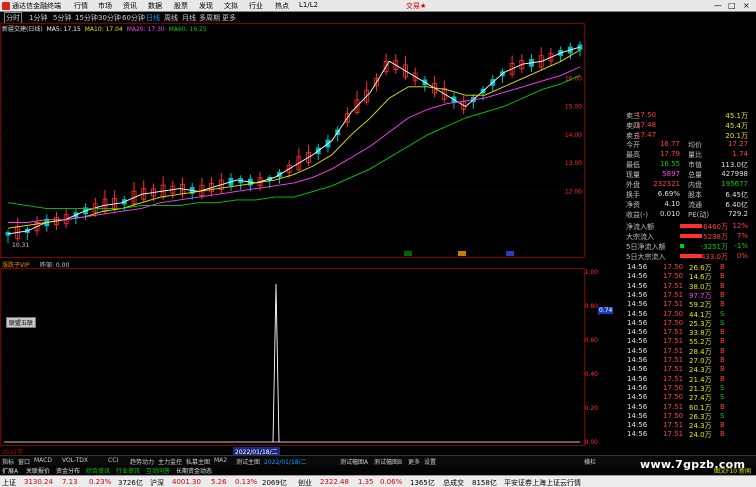 This screenshot has width=756, height=487. What do you see at coordinates (736, 205) in the screenshot?
I see `stat-value: 6.40亿` at bounding box center [736, 205].